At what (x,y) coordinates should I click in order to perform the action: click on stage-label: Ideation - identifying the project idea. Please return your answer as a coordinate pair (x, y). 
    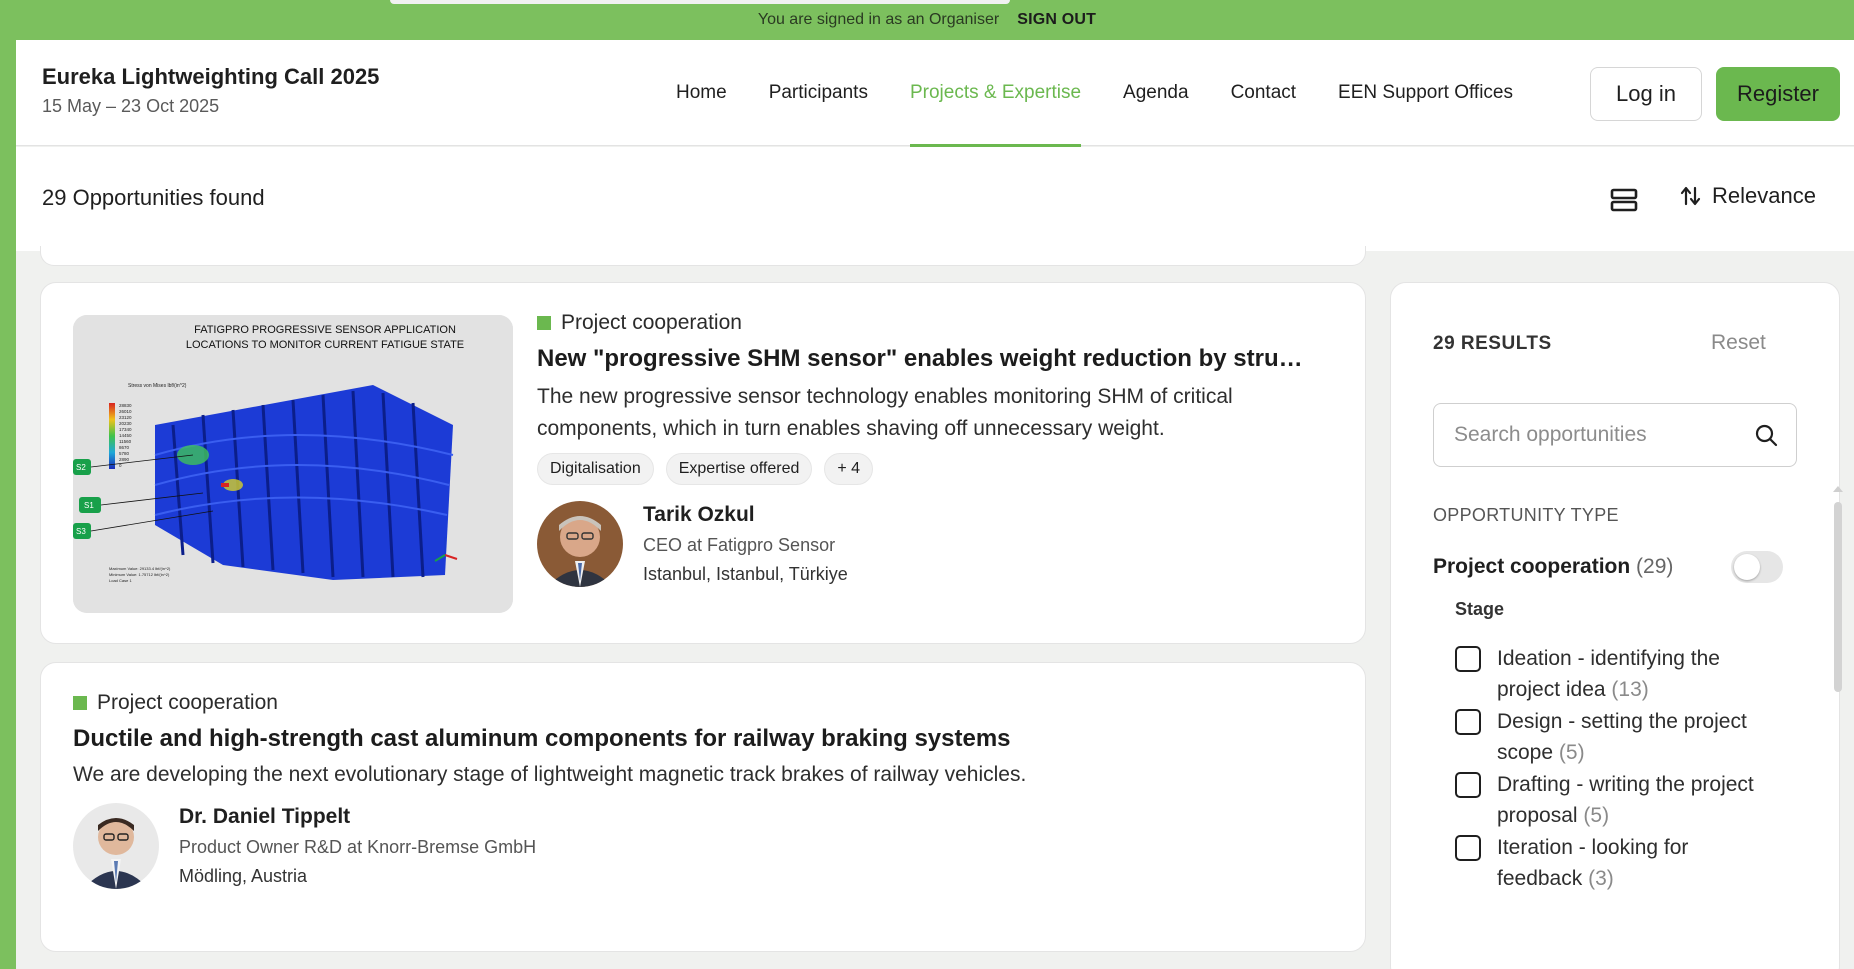
    Looking at the image, I should click on (1608, 674).